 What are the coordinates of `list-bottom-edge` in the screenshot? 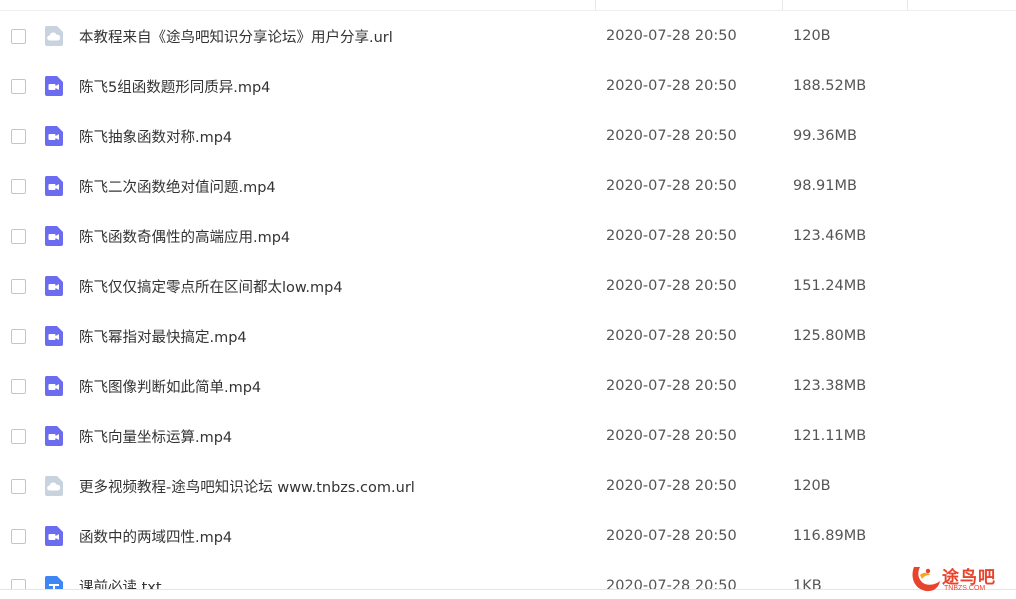 It's located at (508, 594).